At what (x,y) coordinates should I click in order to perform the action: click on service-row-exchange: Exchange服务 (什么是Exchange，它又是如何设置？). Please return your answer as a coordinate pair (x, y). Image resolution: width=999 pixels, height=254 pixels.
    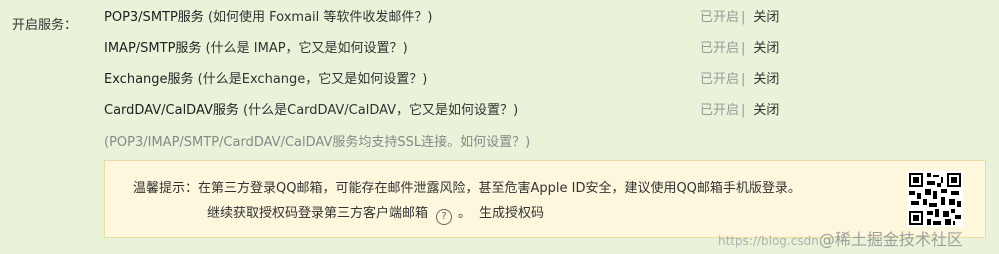
    Looking at the image, I should click on (265, 80).